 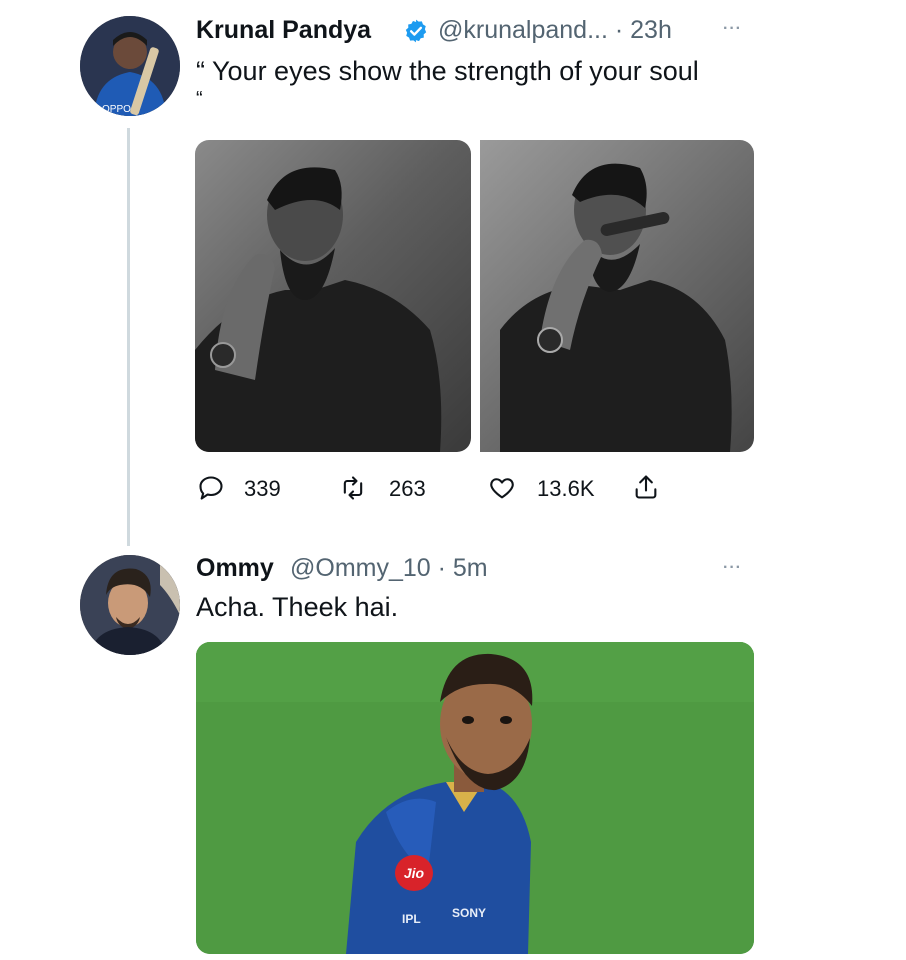 What do you see at coordinates (318, 309) in the screenshot?
I see `tweet-photo-1-image` at bounding box center [318, 309].